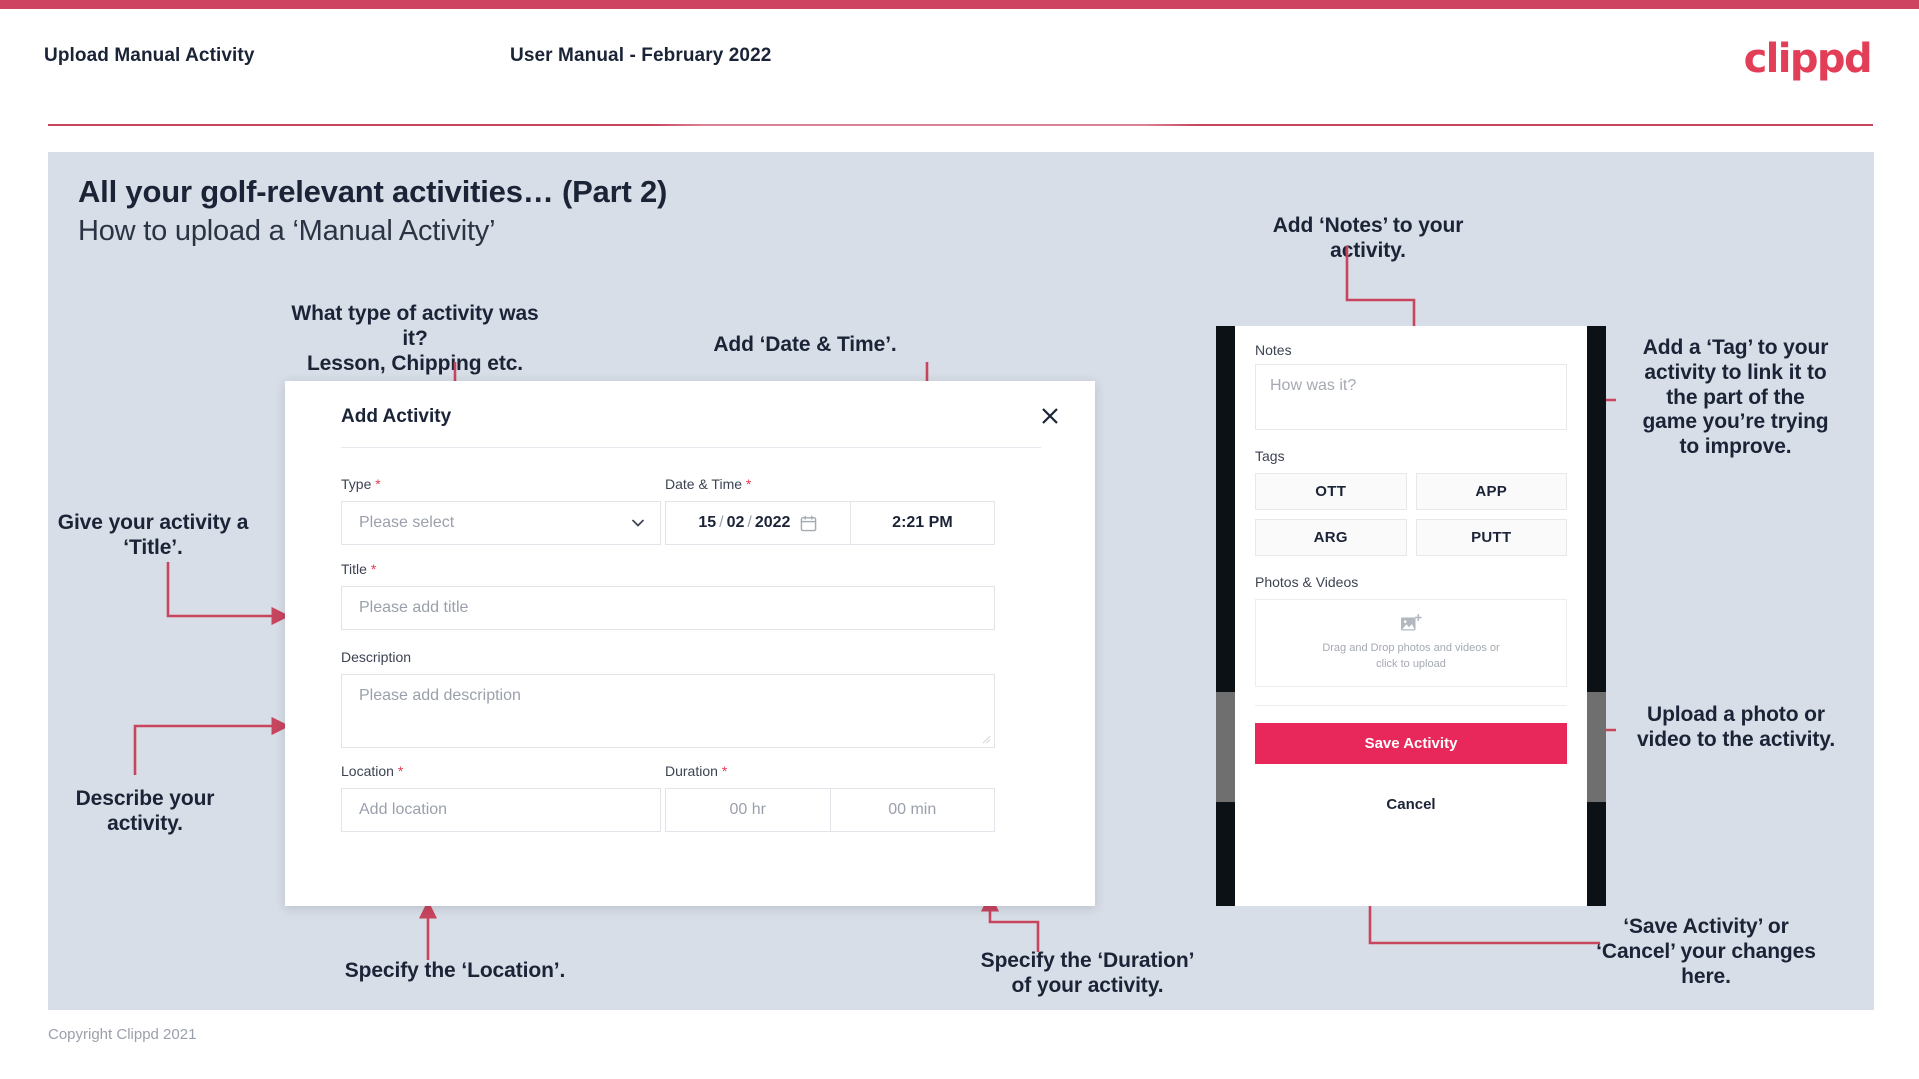 This screenshot has height=1079, width=1919. Describe the element at coordinates (145, 811) in the screenshot. I see `annotation-description: Describe your activity.` at that location.